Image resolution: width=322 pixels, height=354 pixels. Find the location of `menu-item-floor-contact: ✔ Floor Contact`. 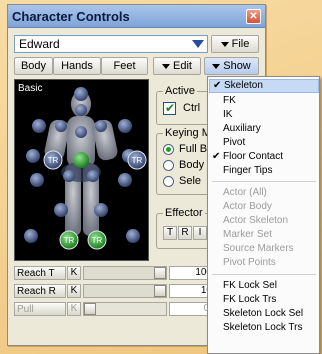

menu-item-floor-contact: ✔ Floor Contact is located at coordinates (264, 157).